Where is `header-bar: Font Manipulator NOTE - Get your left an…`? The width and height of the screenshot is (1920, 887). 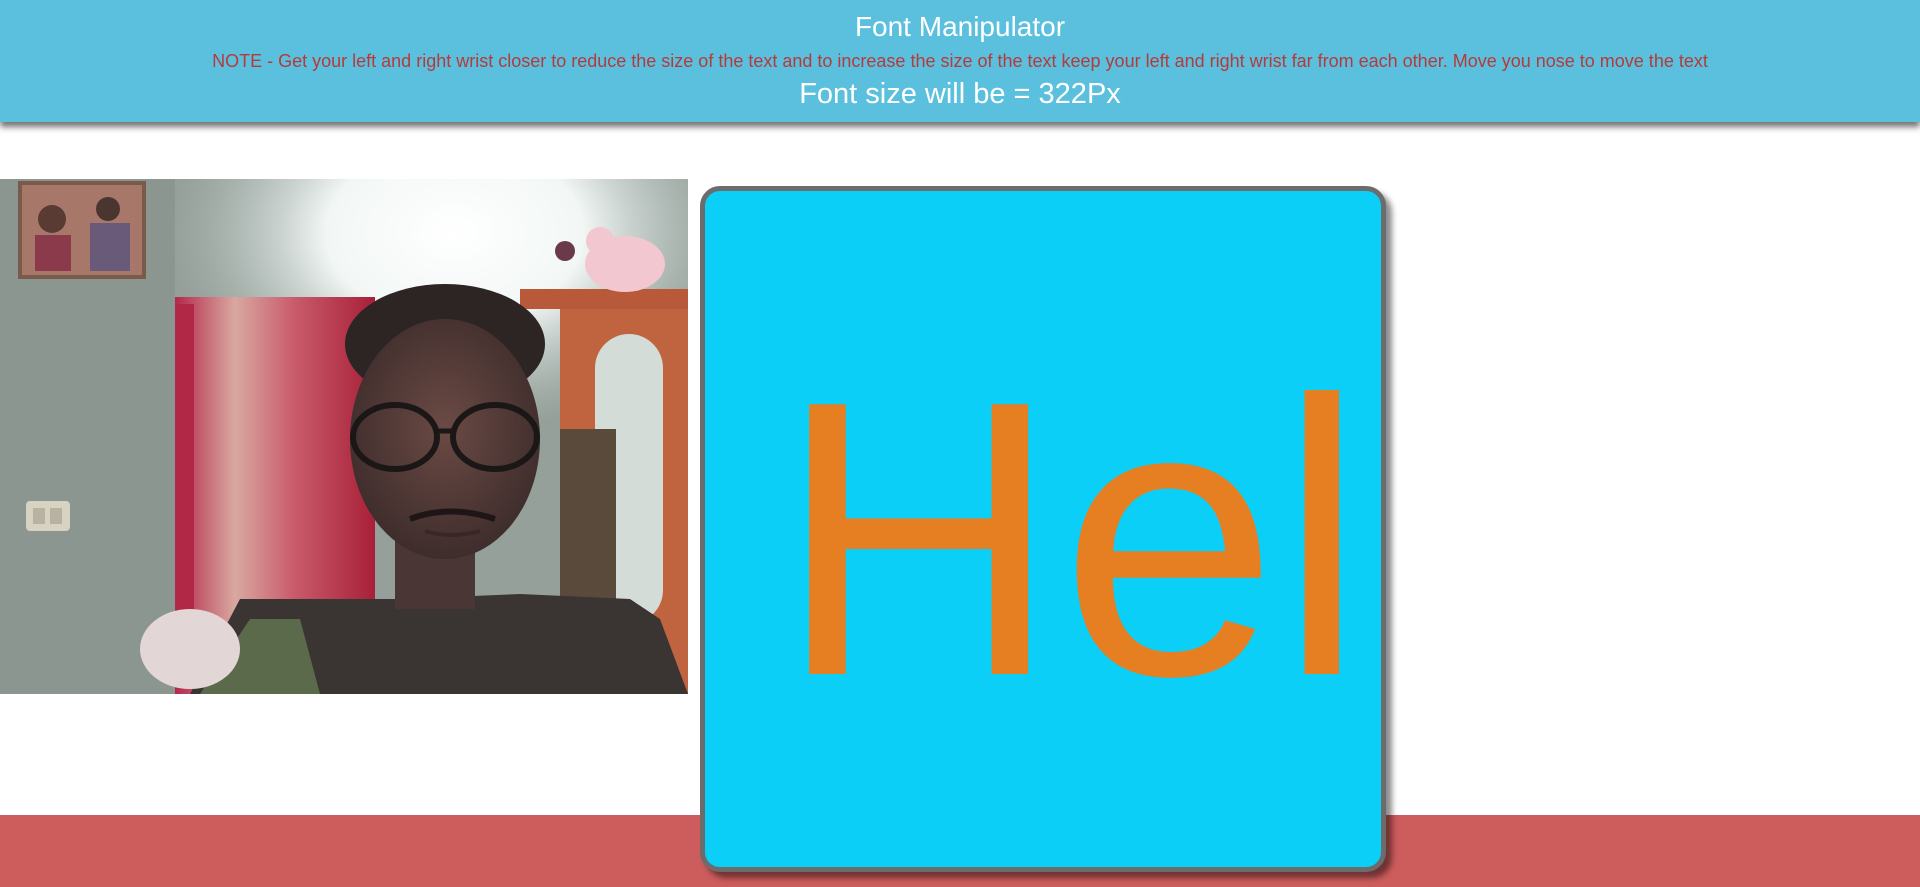
header-bar: Font Manipulator NOTE - Get your left an… is located at coordinates (960, 61).